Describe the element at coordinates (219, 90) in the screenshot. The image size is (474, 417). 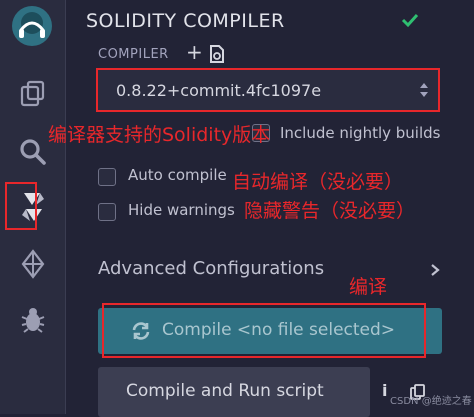
I see `compiler-version-value: 0.8.22+commit.4fc1097e` at that location.